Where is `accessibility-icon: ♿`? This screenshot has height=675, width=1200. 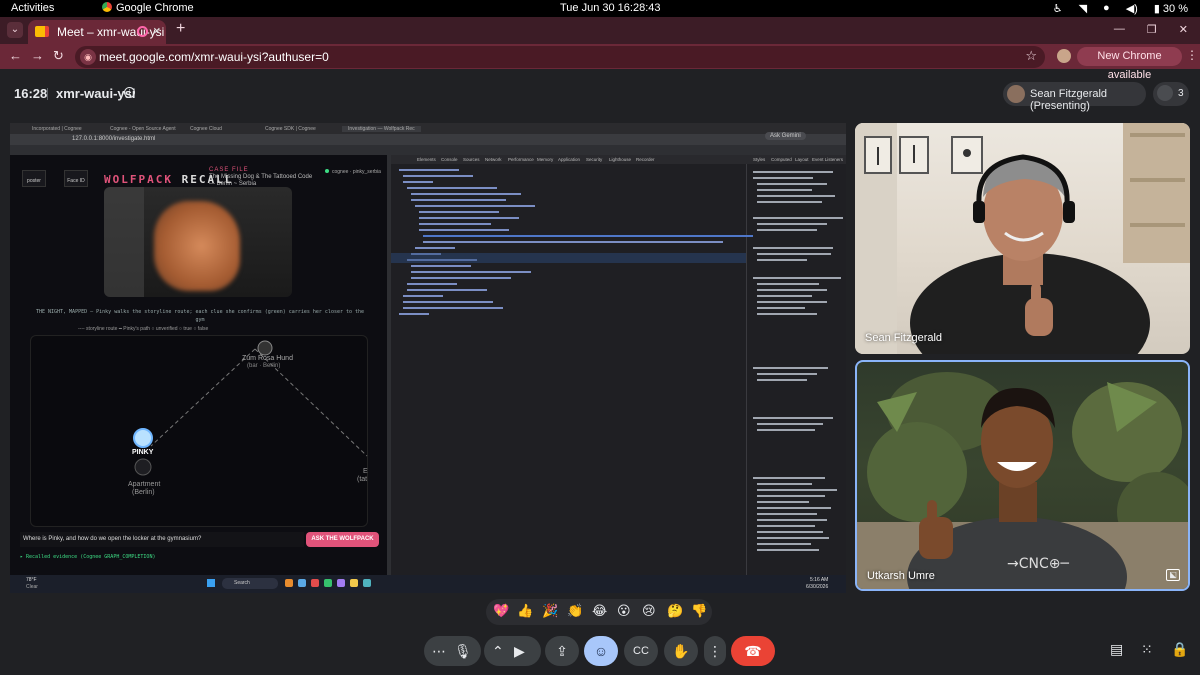 accessibility-icon: ♿ is located at coordinates (1057, 9).